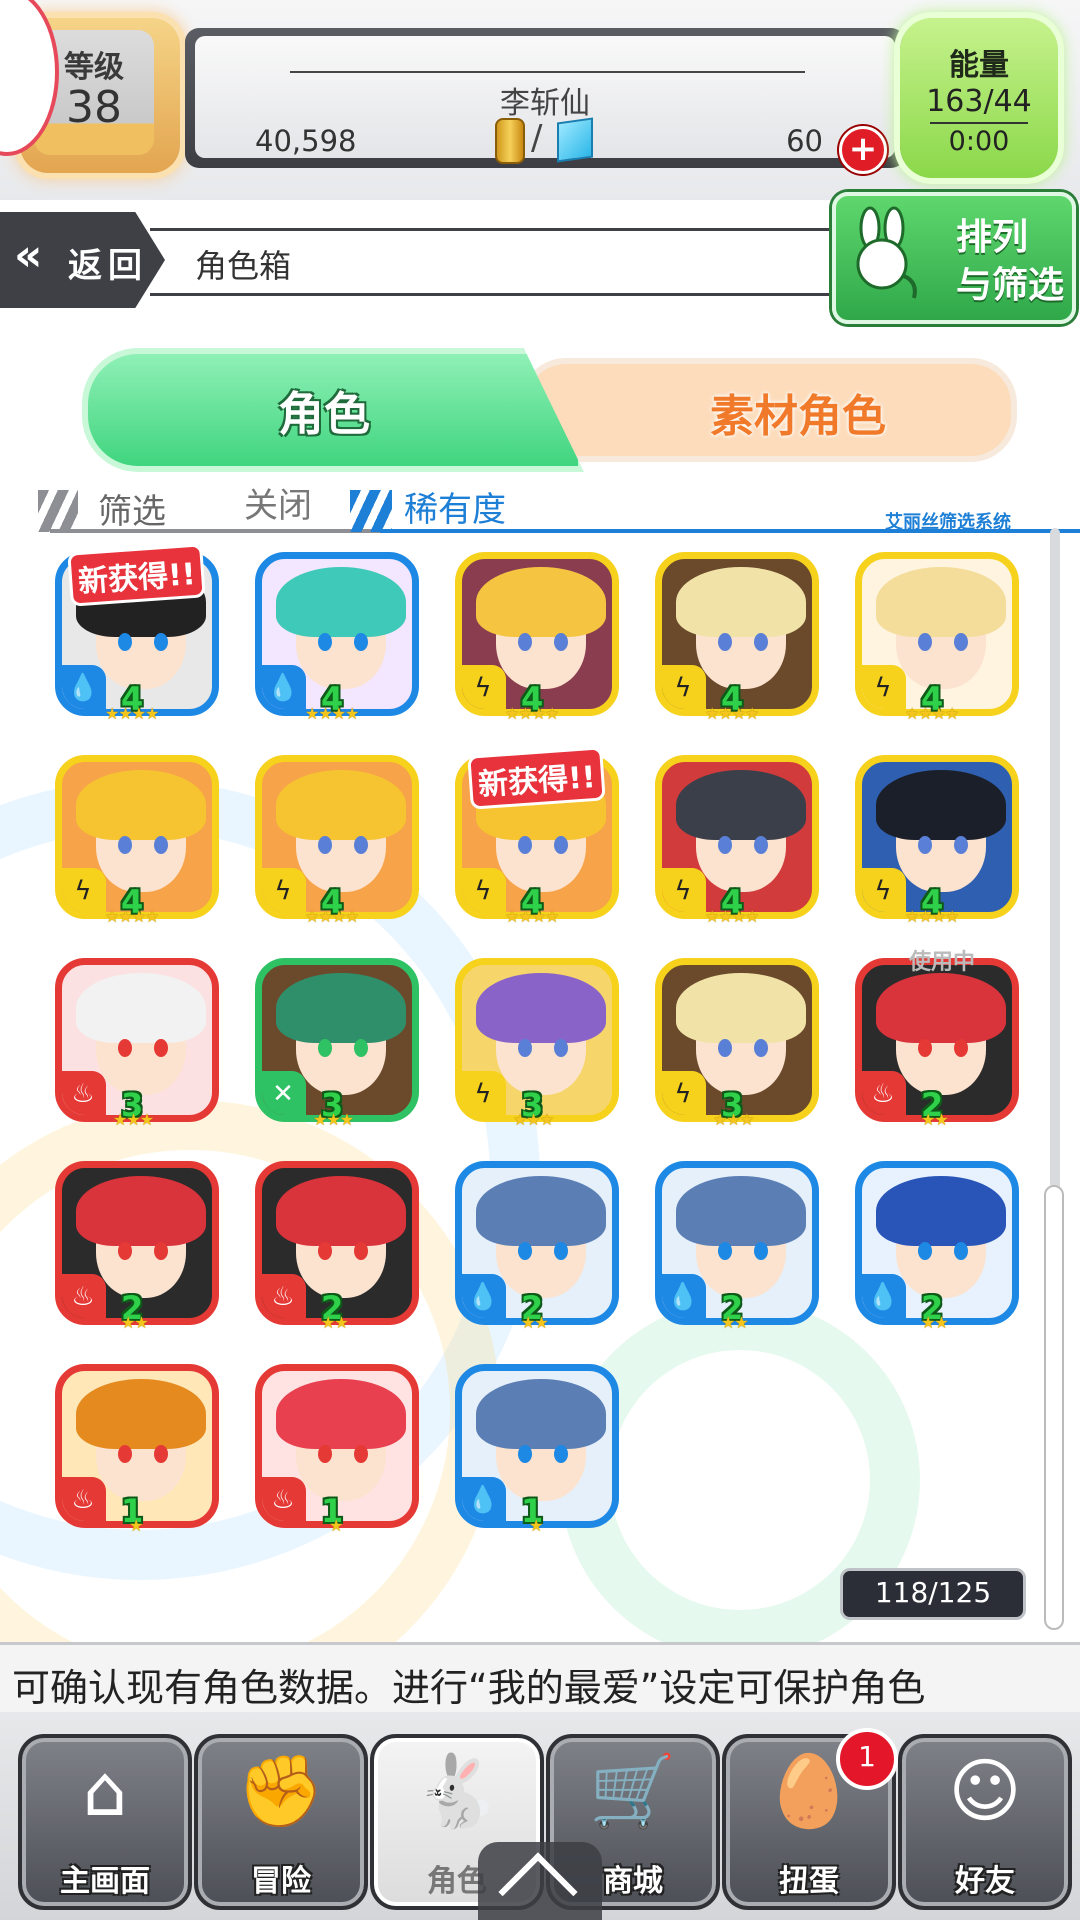 The height and width of the screenshot is (1932, 1080). I want to click on filter-state: 关闭, so click(278, 502).